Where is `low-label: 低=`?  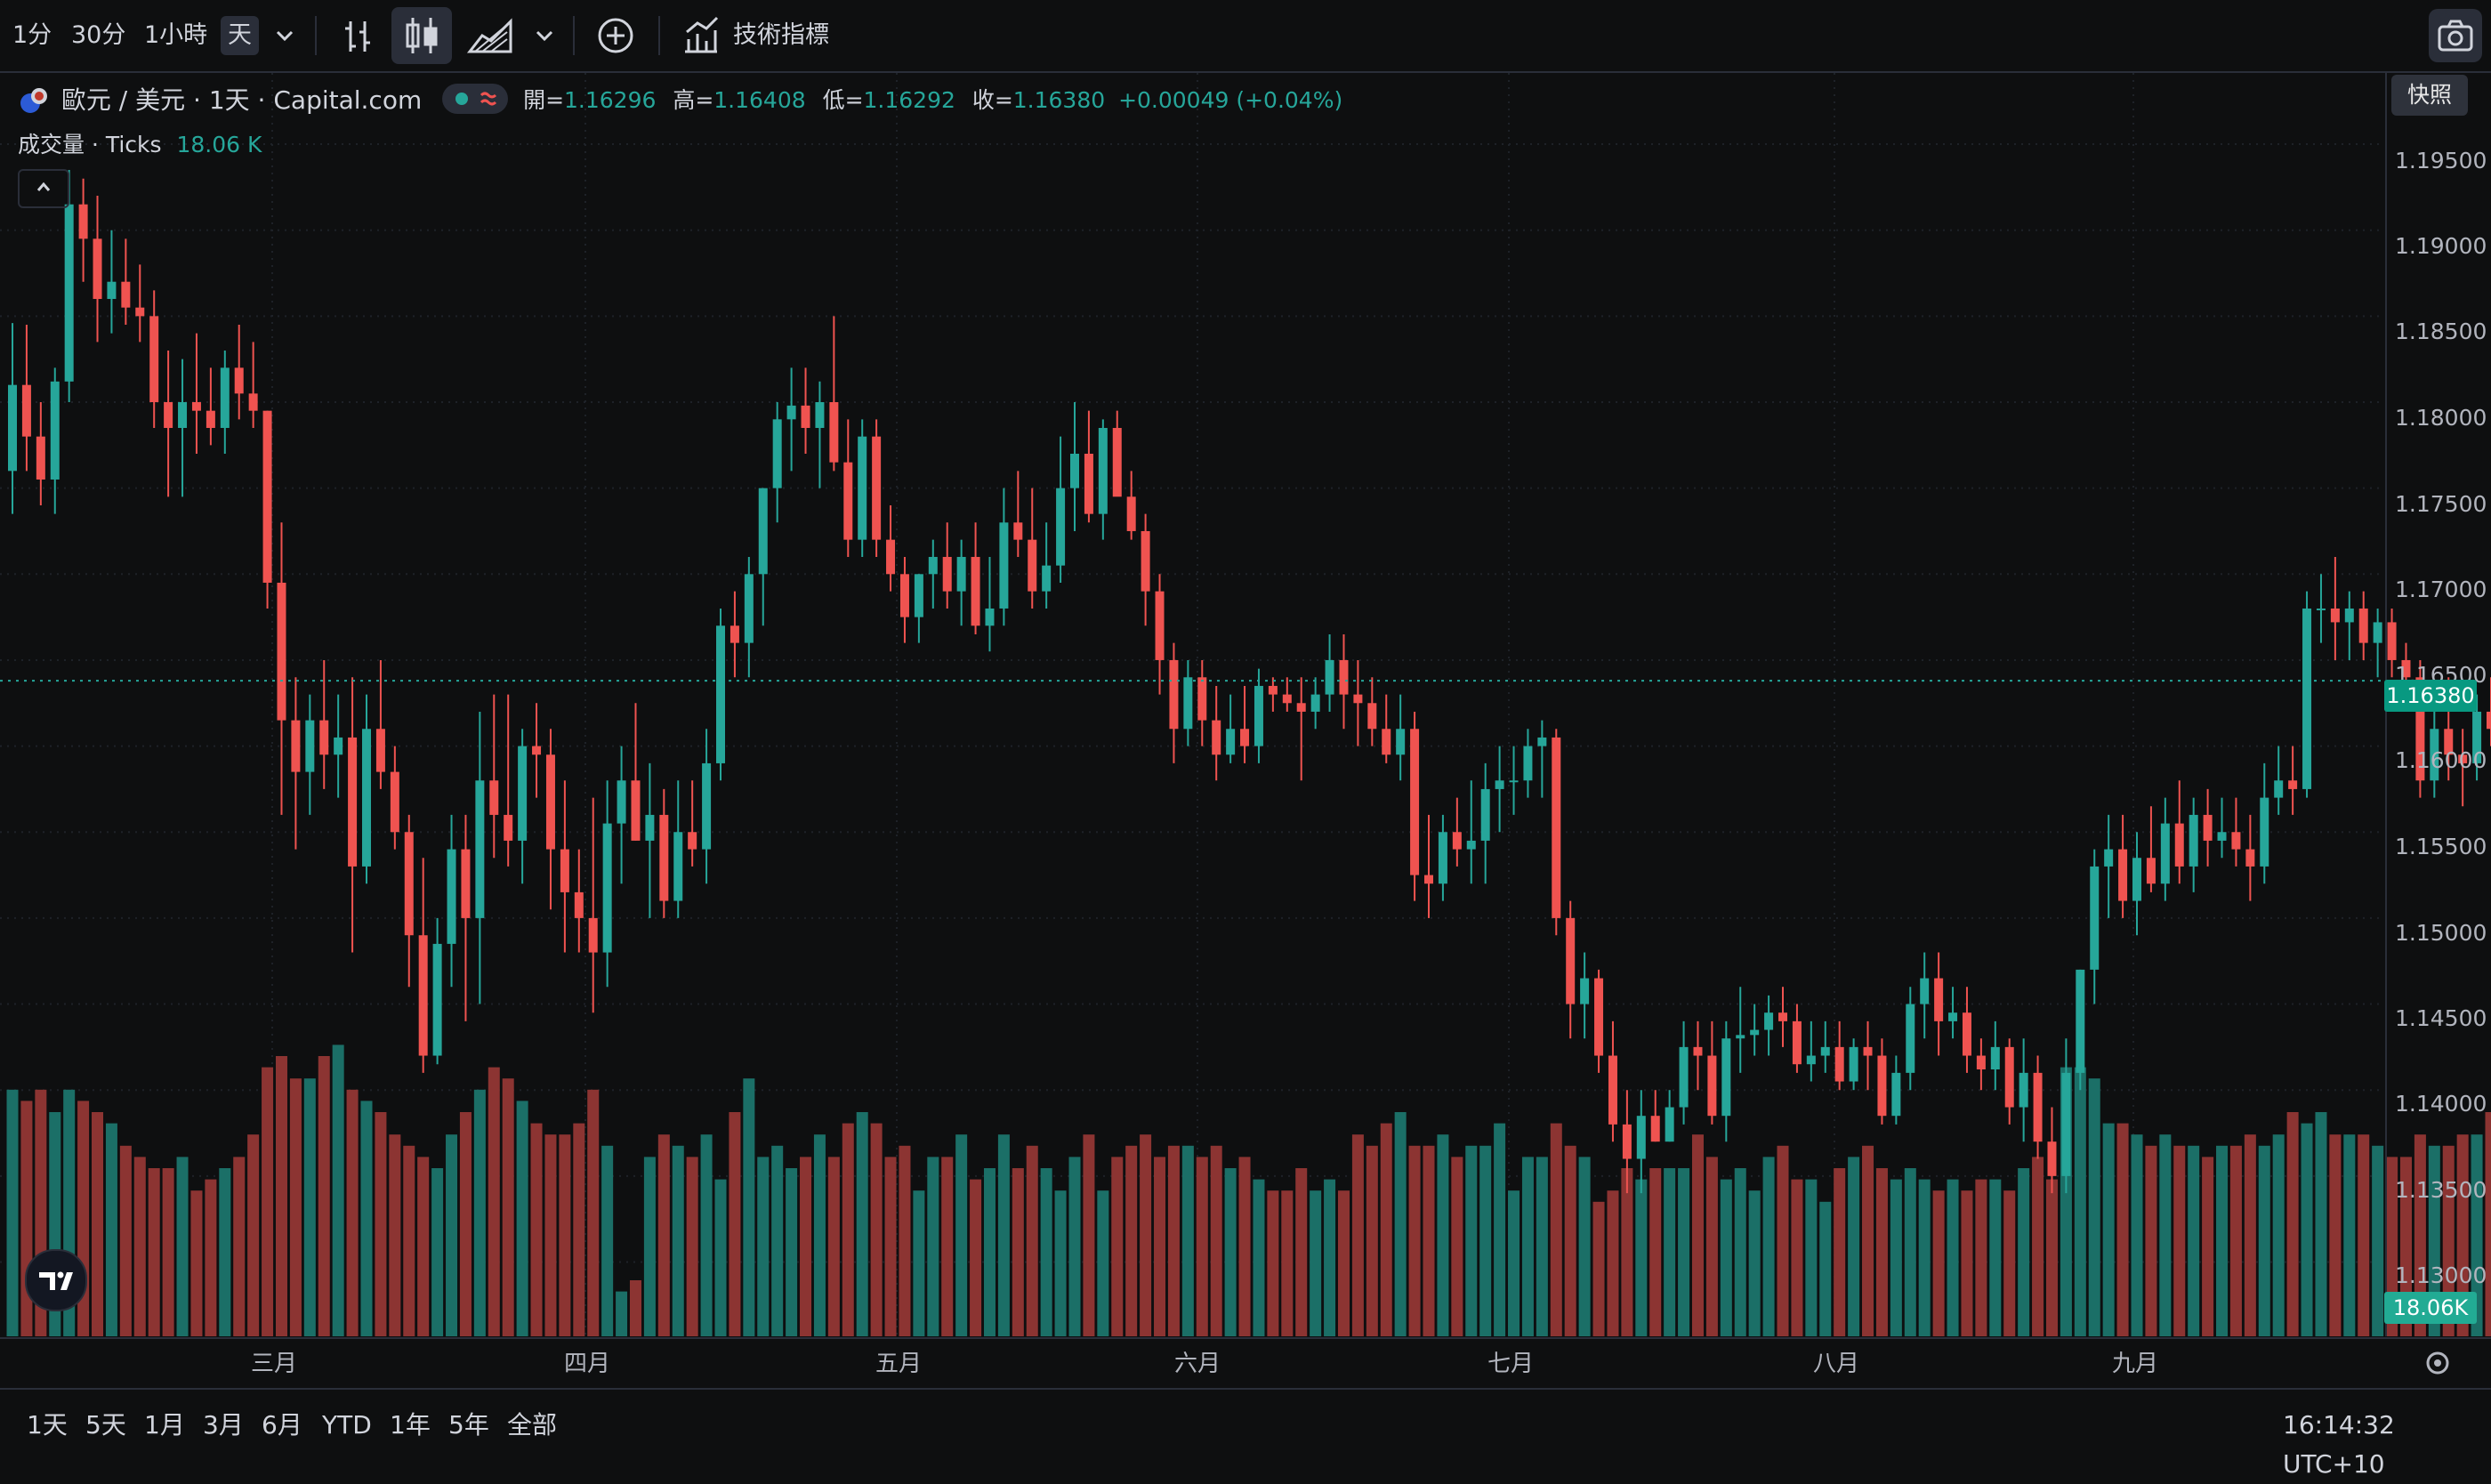
low-label: 低= is located at coordinates (844, 100).